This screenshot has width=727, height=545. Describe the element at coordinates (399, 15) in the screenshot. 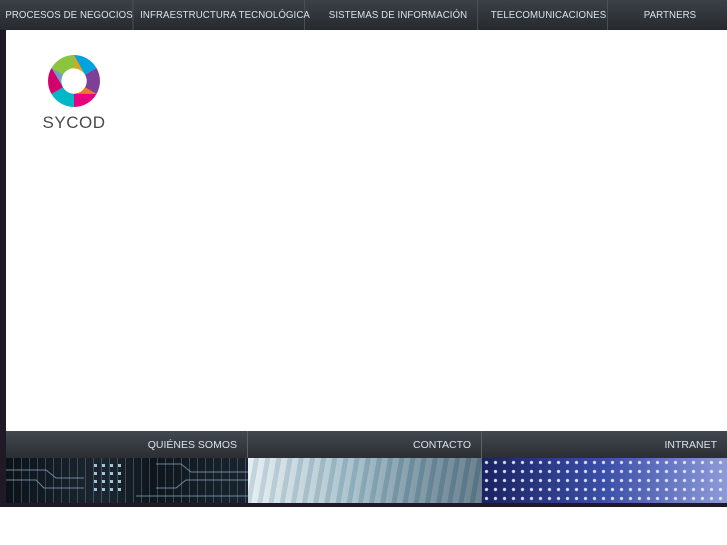

I see `nav-item-sistemas-de-informacion: SISTEMAS DE INFORMACIÓN` at that location.